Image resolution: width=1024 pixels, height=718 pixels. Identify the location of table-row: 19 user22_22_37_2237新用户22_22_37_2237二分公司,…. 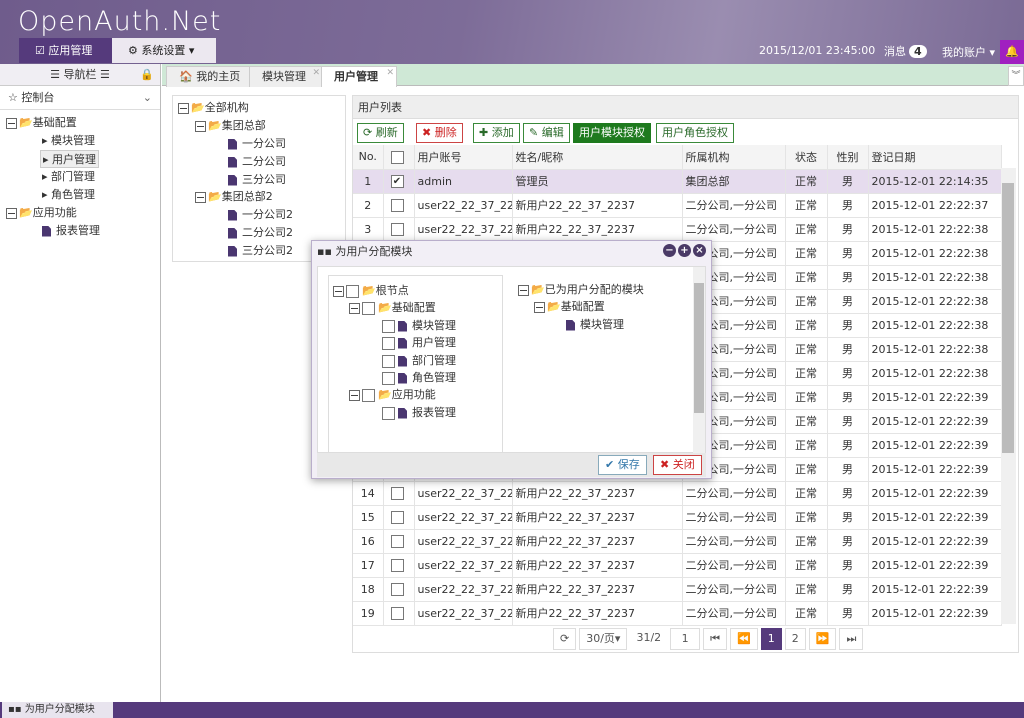
(677, 613).